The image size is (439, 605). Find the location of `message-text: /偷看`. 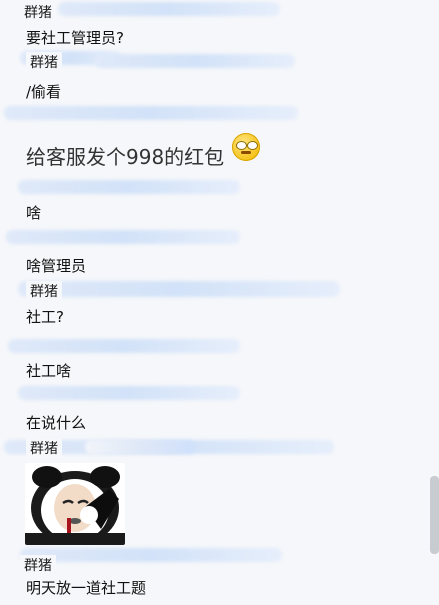

message-text: /偷看 is located at coordinates (44, 92).